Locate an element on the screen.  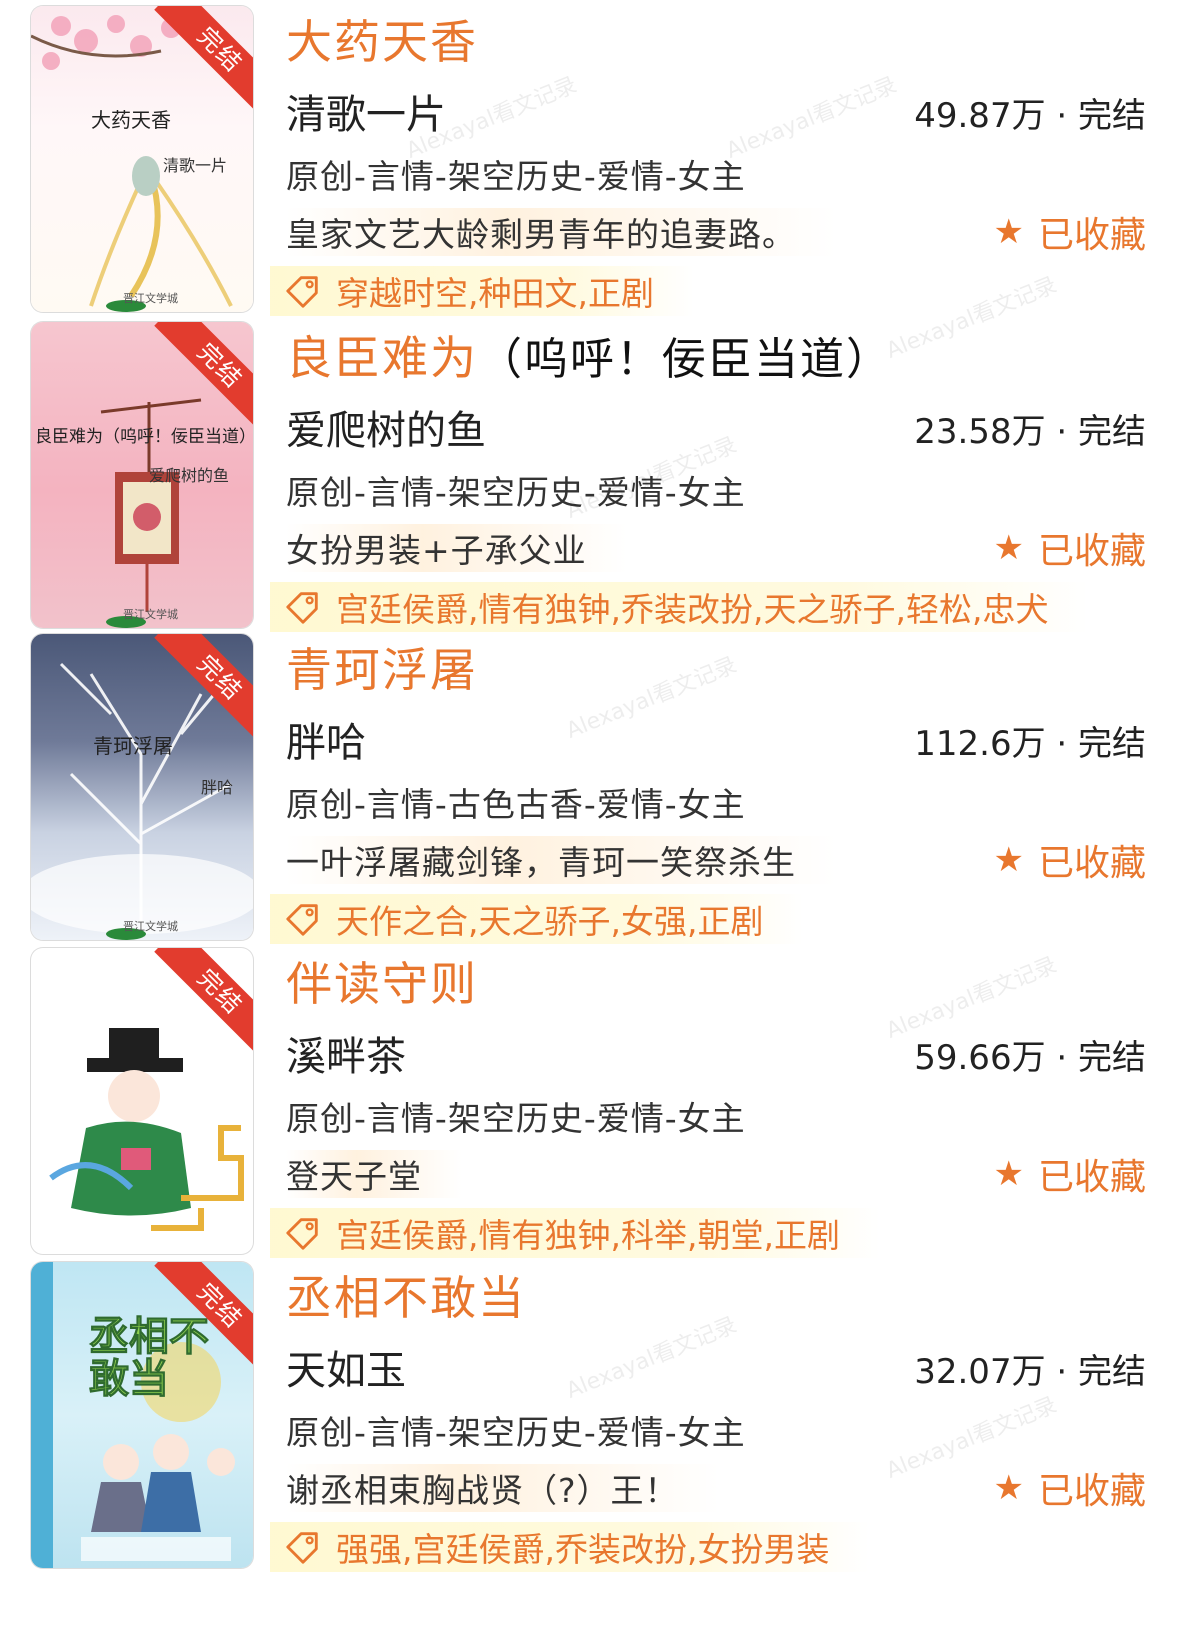
book-stats: 112.6万 · 完结 is located at coordinates (1030, 744).